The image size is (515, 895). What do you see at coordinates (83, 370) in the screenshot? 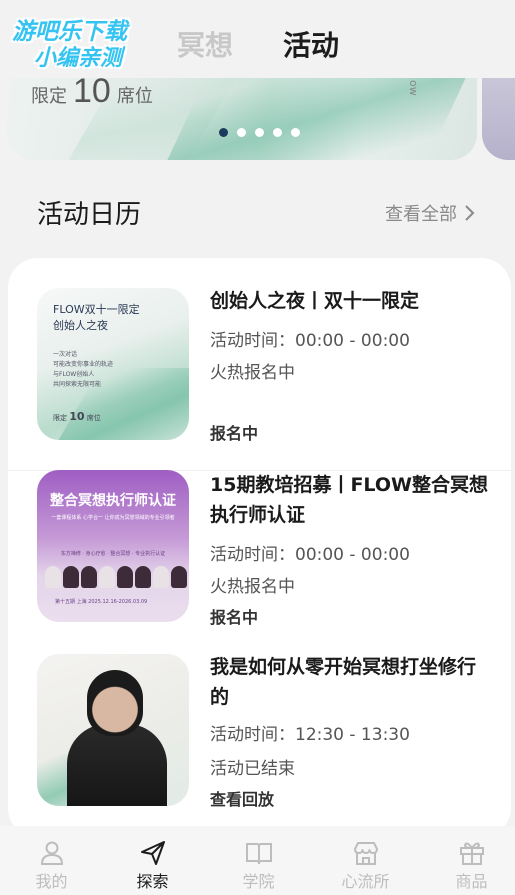
I see `thumbnail-subtitle: 一次对话 可能改变你事业的轨迹 与FLOW创始人 共同探索无限可能` at bounding box center [83, 370].